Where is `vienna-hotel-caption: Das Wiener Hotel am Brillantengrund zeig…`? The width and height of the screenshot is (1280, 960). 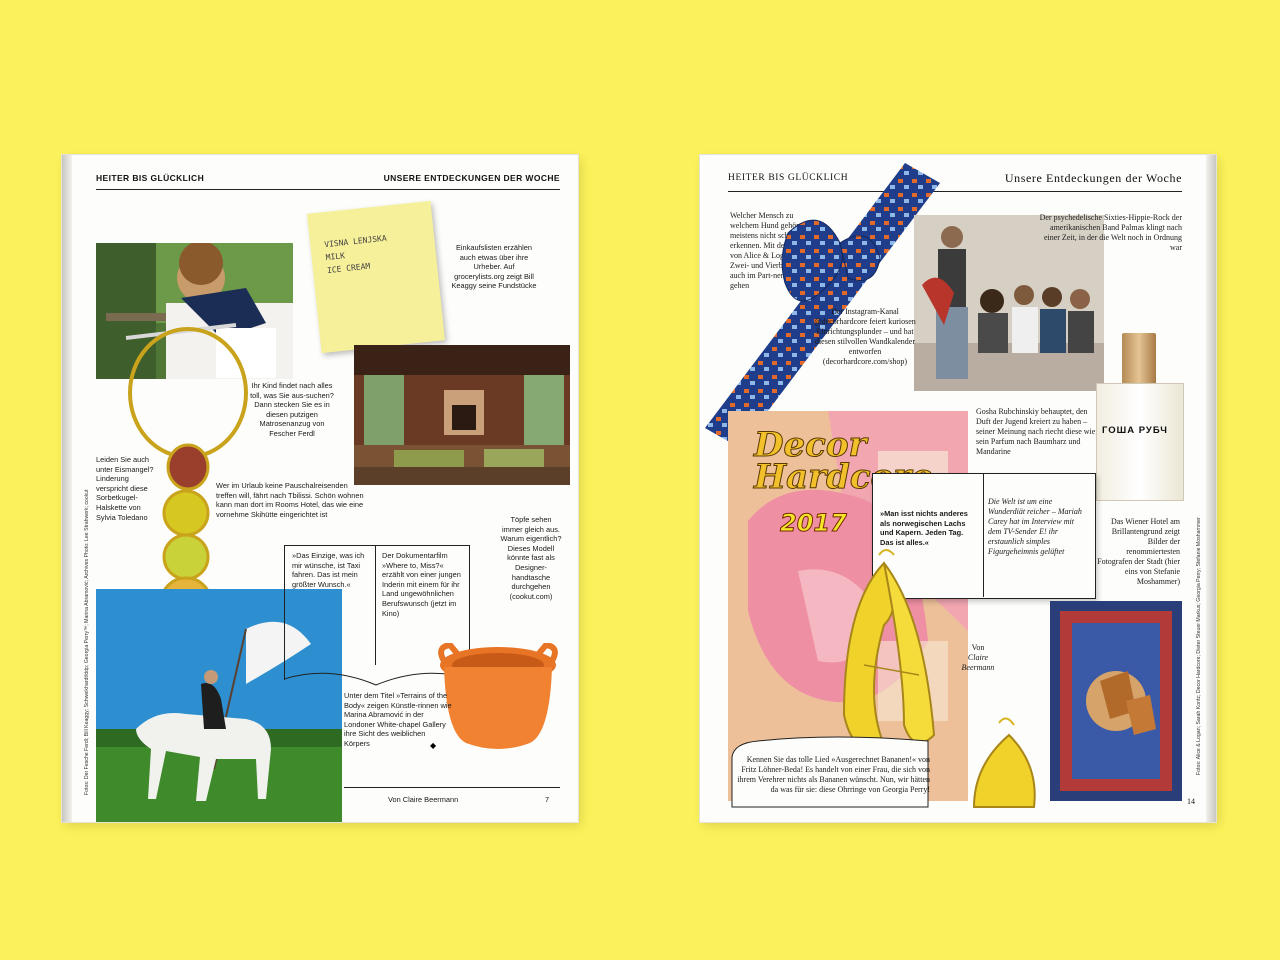
vienna-hotel-caption: Das Wiener Hotel am Brillantengrund zeig… is located at coordinates (1138, 551).